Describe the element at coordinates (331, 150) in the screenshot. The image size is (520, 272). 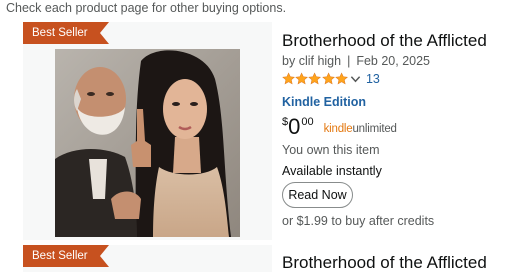
I see `ownership-status: You own this item` at that location.